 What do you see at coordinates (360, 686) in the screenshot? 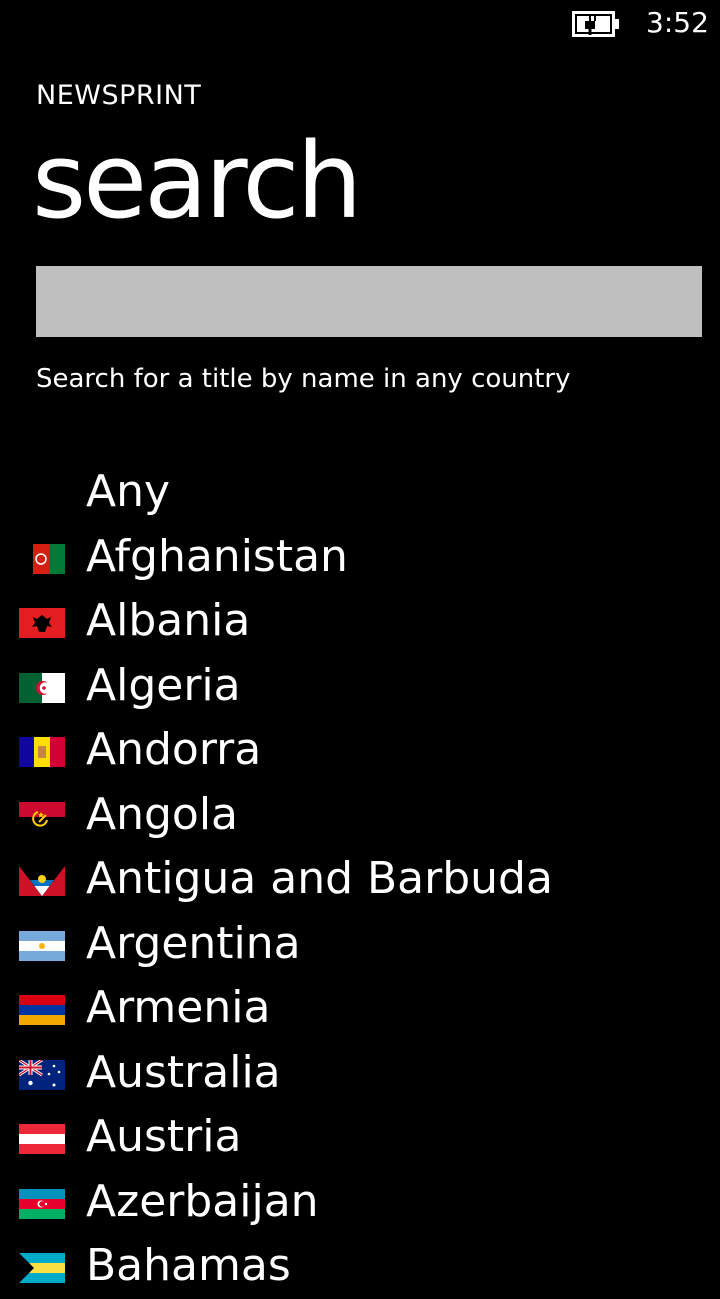
I see `list-item-algeria: Algeria` at bounding box center [360, 686].